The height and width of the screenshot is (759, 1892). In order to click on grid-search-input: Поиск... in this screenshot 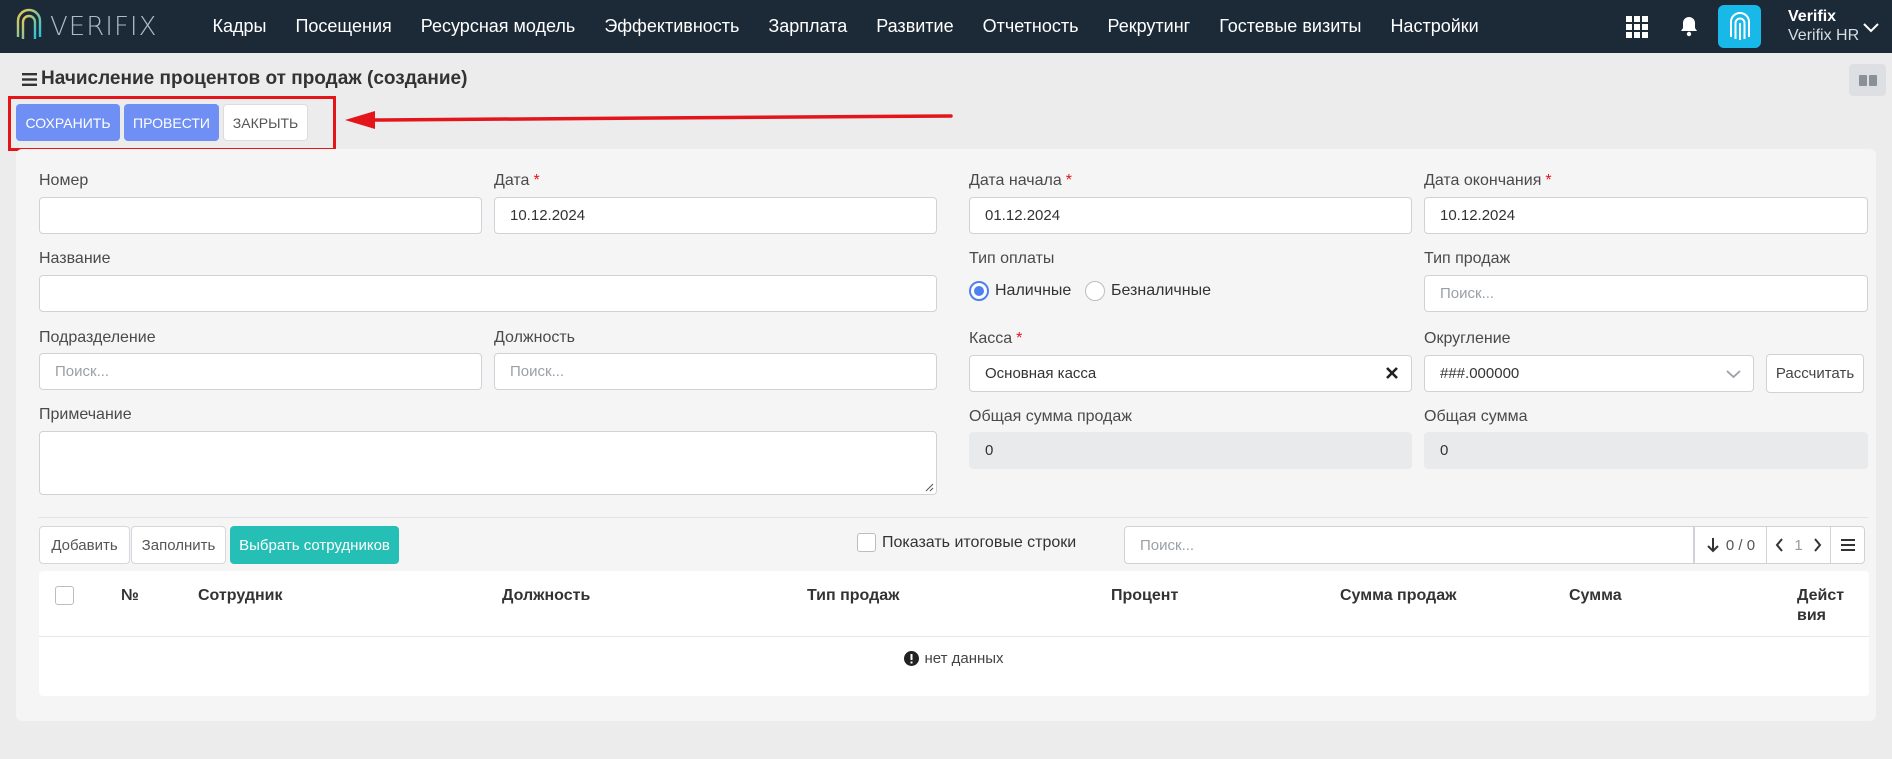, I will do `click(1409, 545)`.